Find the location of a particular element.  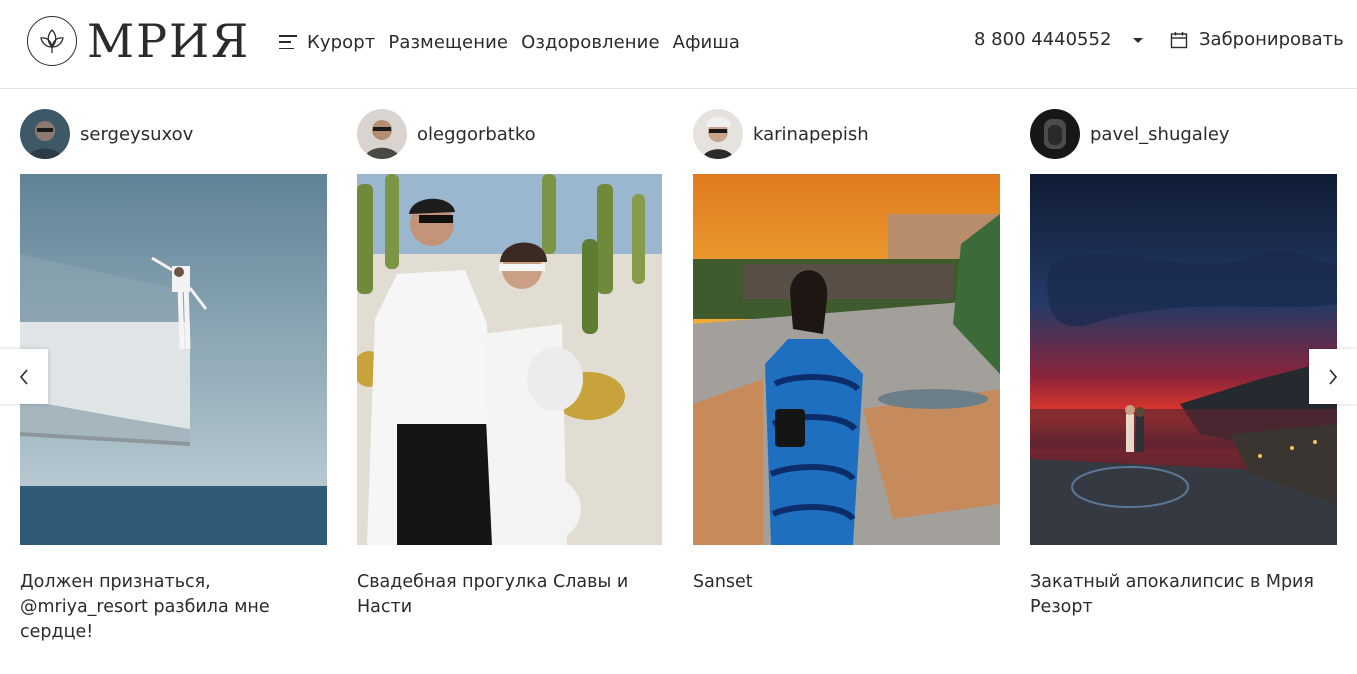

post-author: oleggorbatko is located at coordinates (510, 134).